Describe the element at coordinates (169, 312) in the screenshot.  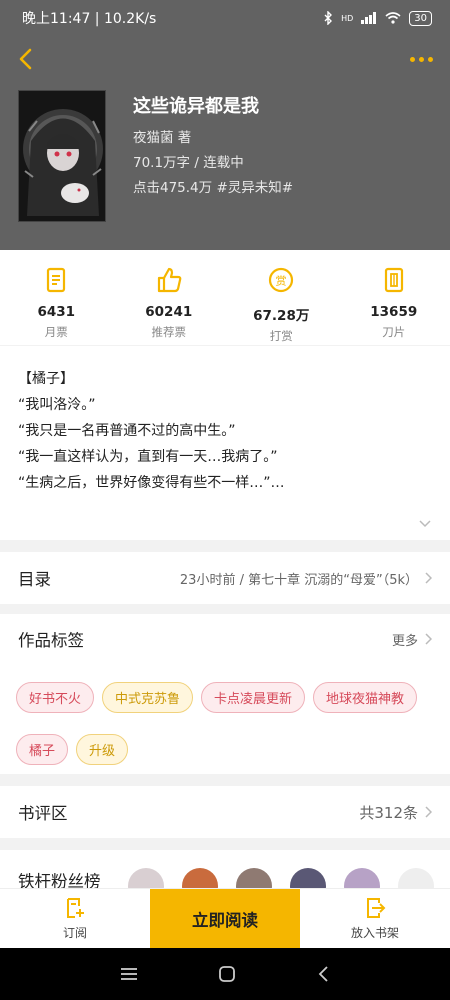
I see `stat-value: 60241` at that location.